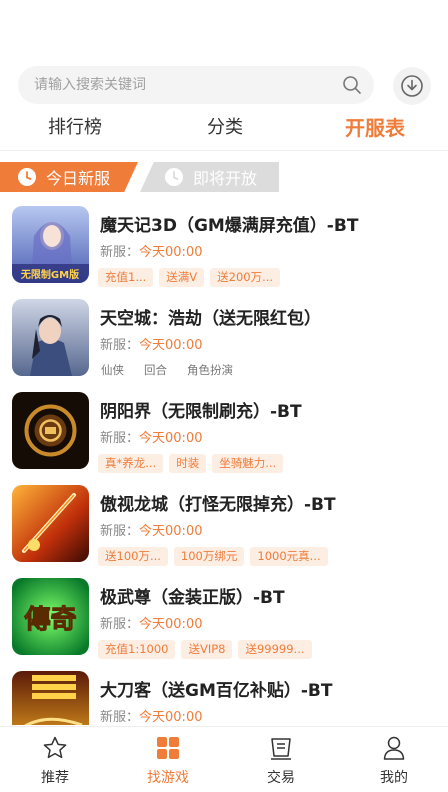  Describe the element at coordinates (394, 748) in the screenshot. I see `user-icon` at that location.